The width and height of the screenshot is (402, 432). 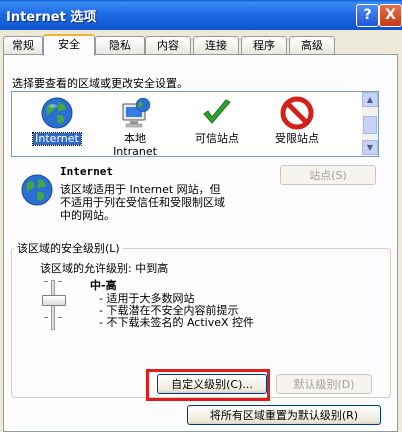 What do you see at coordinates (324, 384) in the screenshot?
I see `default-level-button: 默认级别(D)` at bounding box center [324, 384].